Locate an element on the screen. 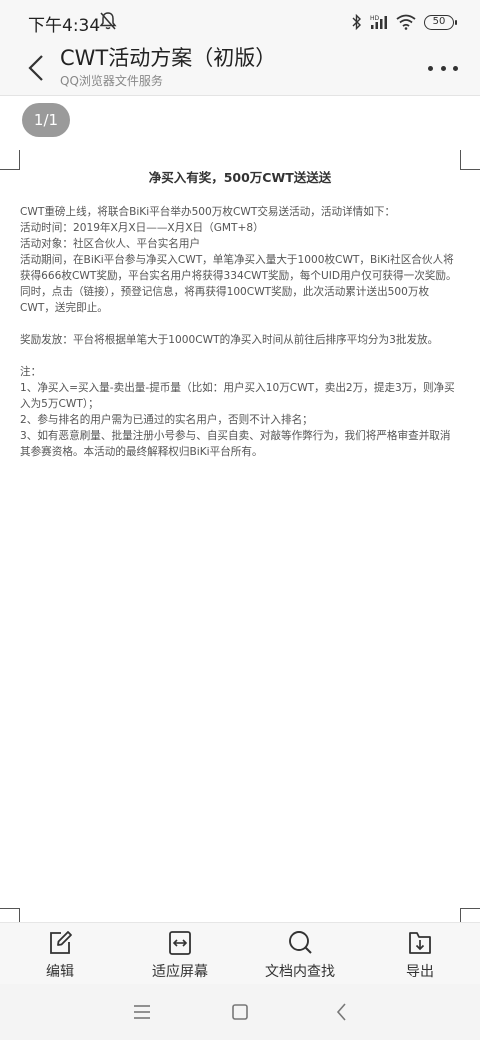 The image size is (480, 1040). chevron-left-icon is located at coordinates (35, 68).